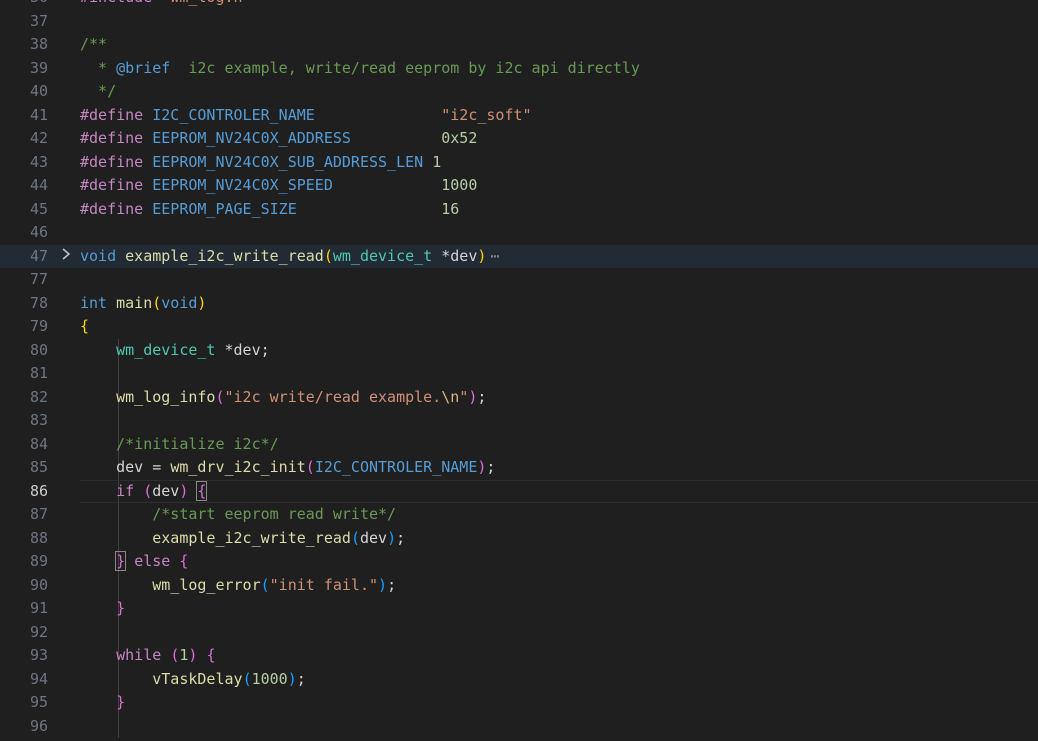  Describe the element at coordinates (175, 351) in the screenshot. I see `code-text: wm_device_t *dev;` at that location.